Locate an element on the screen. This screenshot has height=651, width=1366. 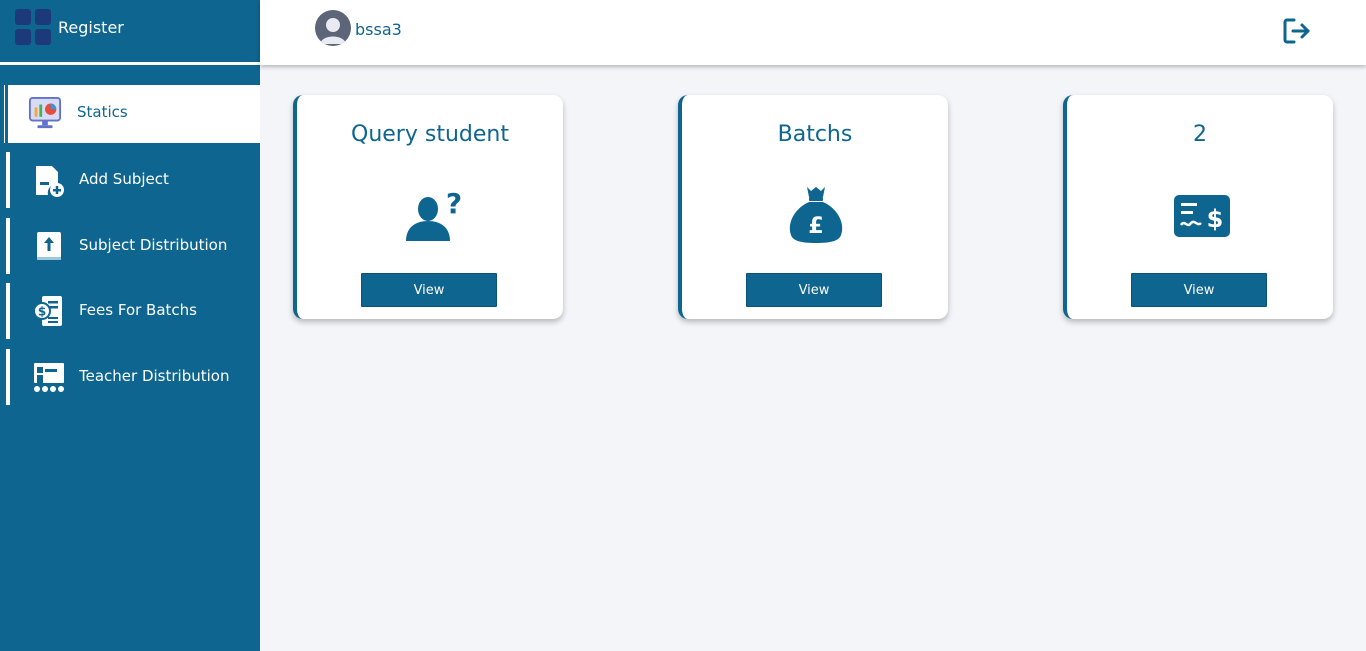
upload-document-icon is located at coordinates (49, 246).